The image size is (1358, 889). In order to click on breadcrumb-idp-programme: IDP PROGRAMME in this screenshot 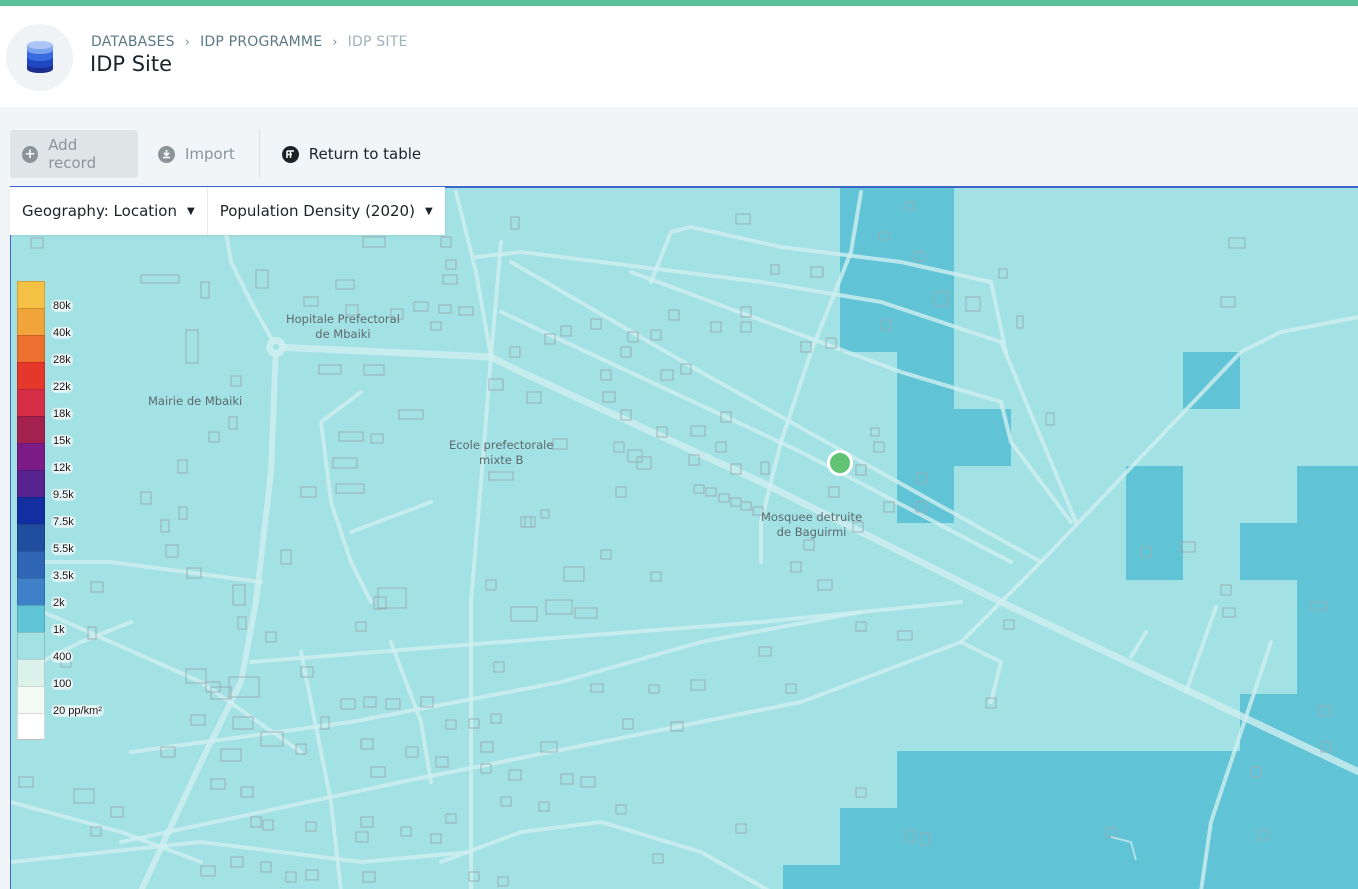, I will do `click(261, 42)`.